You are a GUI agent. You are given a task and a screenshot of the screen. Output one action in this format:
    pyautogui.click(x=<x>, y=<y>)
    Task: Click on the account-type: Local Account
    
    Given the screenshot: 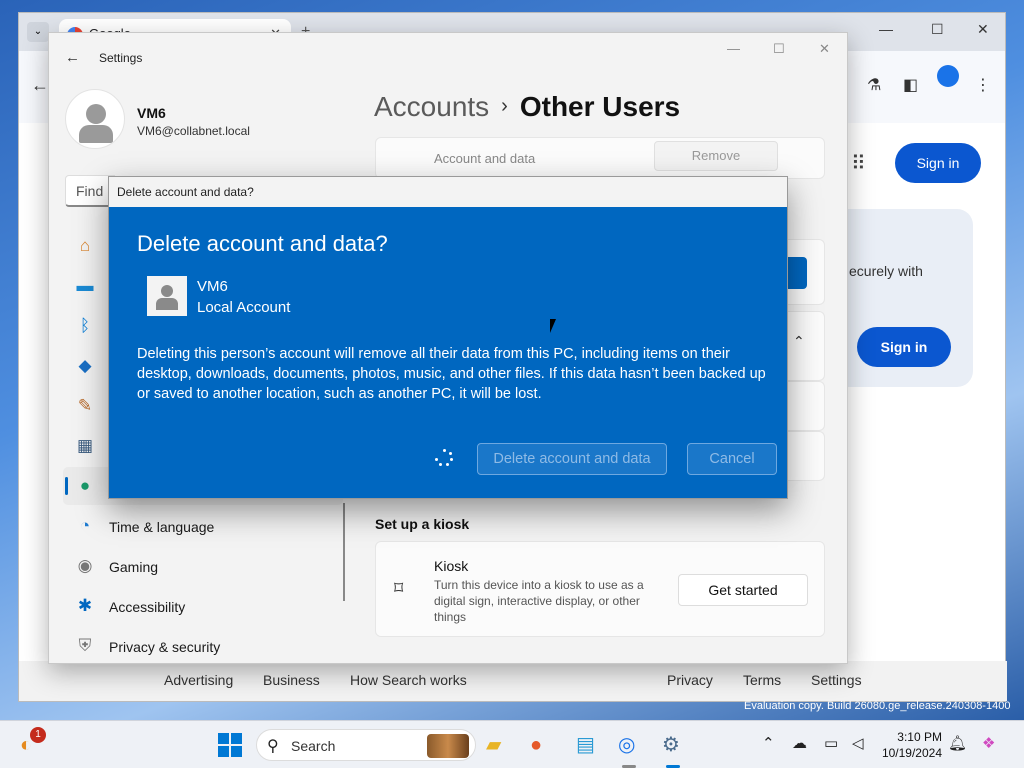 What is the action you would take?
    pyautogui.click(x=244, y=307)
    